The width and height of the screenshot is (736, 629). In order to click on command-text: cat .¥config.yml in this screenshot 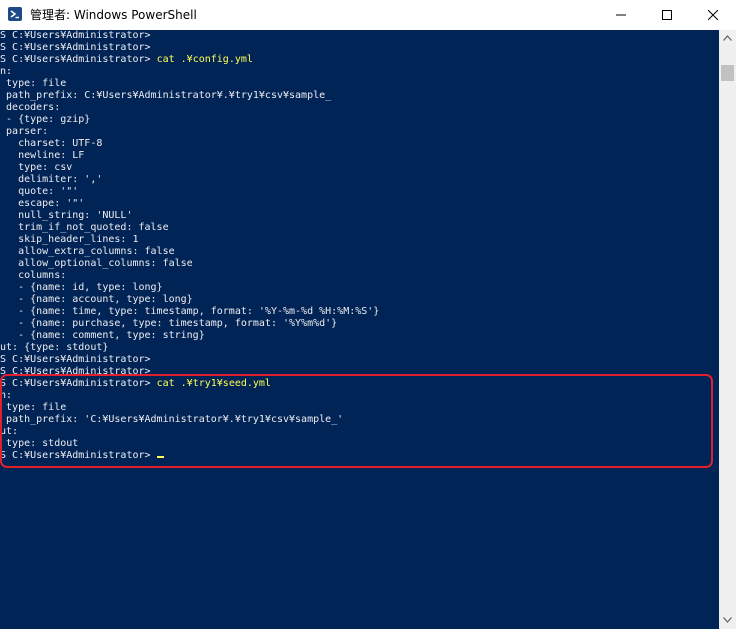, I will do `click(201, 59)`.